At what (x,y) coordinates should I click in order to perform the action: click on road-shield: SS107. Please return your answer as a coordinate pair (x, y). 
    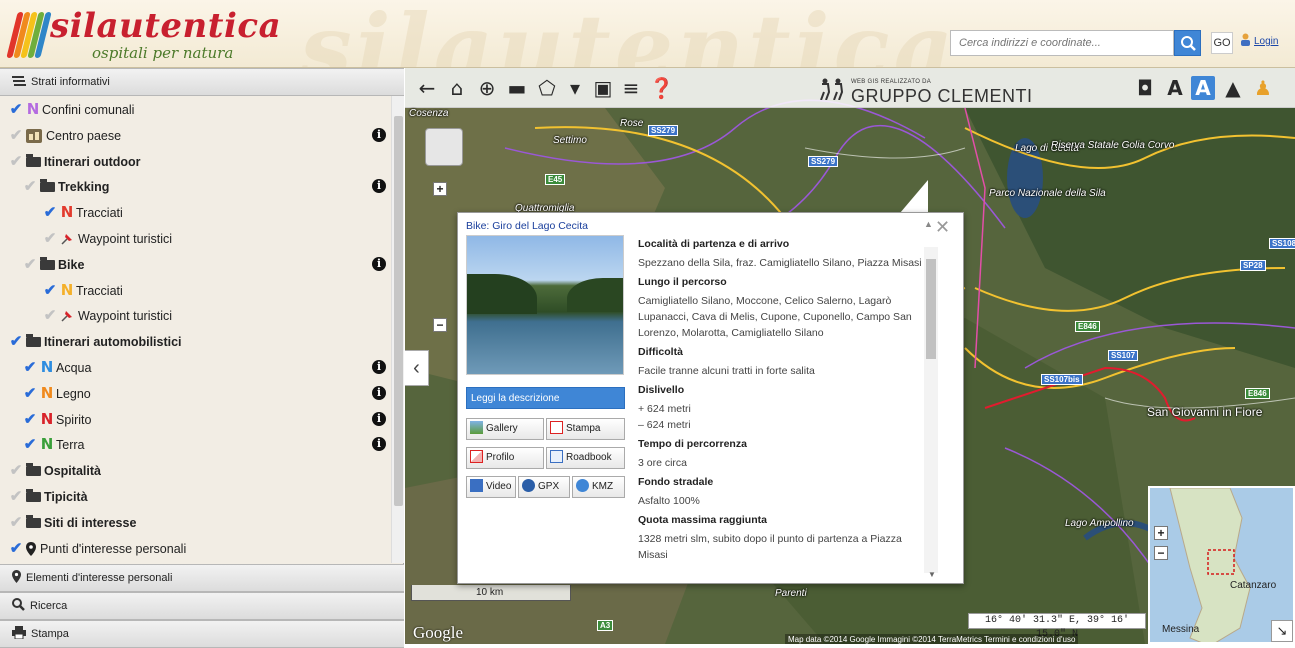
    Looking at the image, I should click on (1123, 355).